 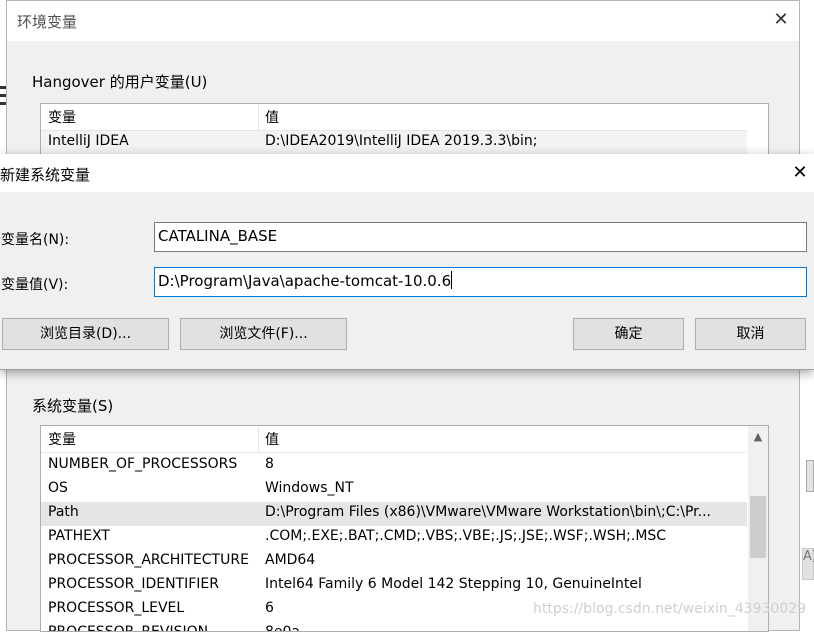 I want to click on variable-value-input: D:\Program\Java\apache-tomcat-10.0.6, so click(x=480, y=282).